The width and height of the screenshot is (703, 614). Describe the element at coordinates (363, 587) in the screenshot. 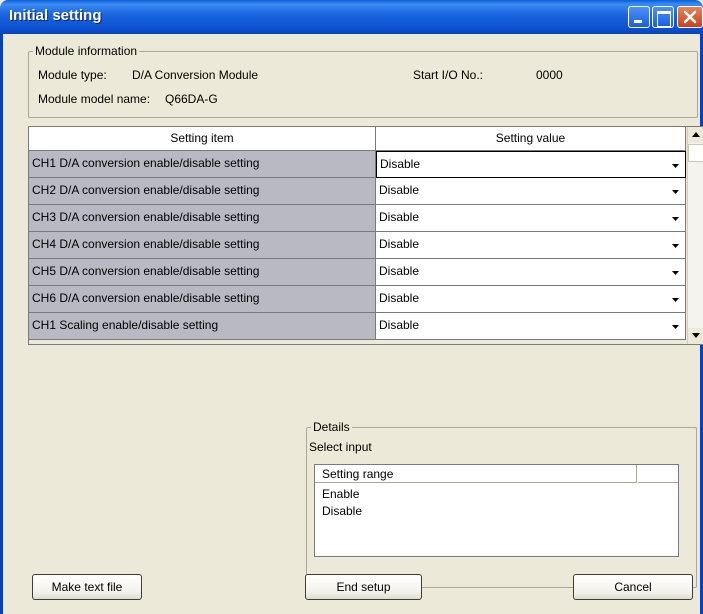

I see `end-setup-button: End setup` at that location.